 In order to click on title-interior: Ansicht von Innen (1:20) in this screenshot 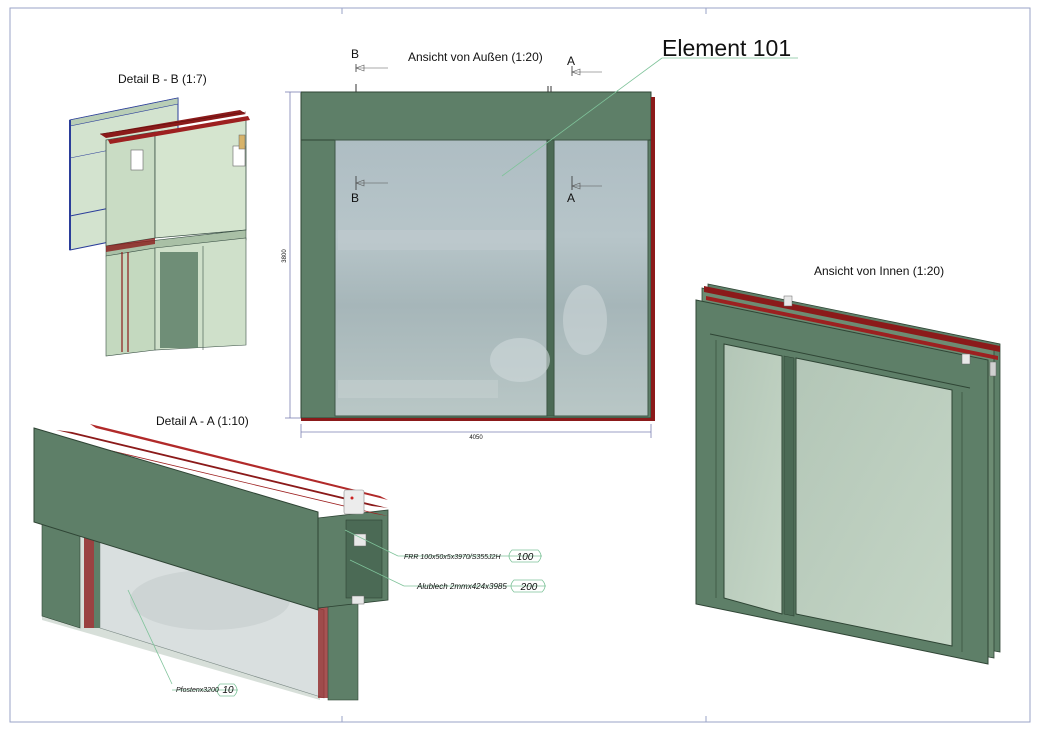, I will do `click(879, 271)`.